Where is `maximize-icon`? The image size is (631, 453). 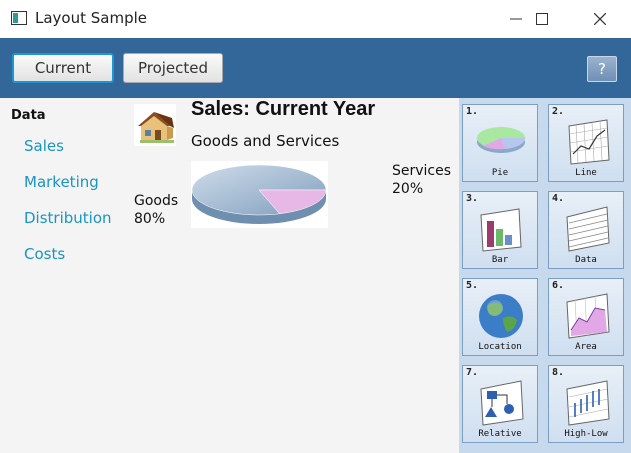 maximize-icon is located at coordinates (542, 19).